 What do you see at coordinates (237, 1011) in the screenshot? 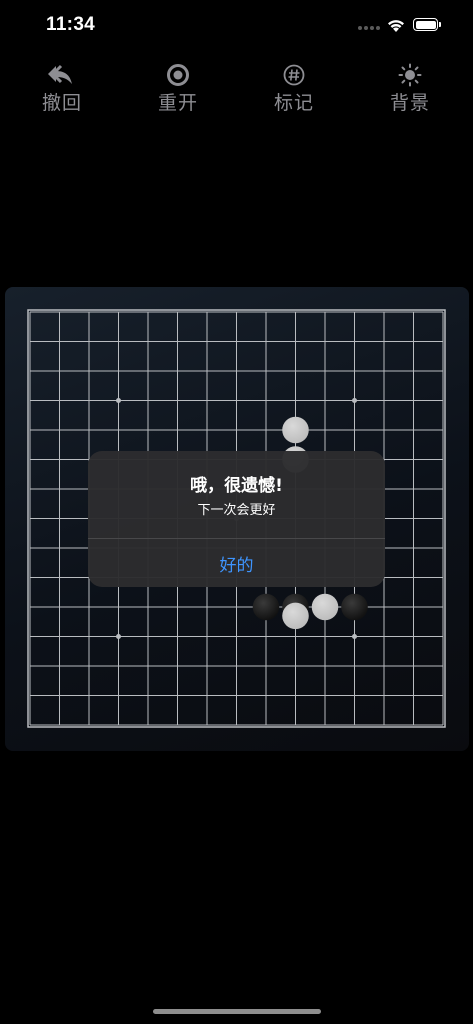
I see `home-indicator` at bounding box center [237, 1011].